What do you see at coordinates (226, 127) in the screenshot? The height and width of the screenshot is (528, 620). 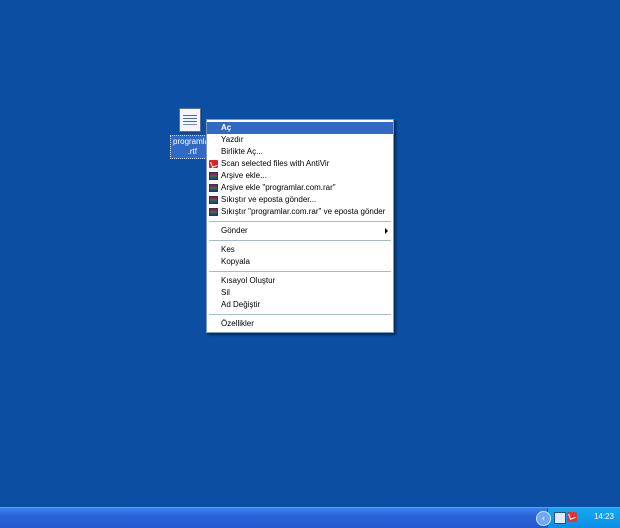 I see `menu-item-open-label: Aç` at bounding box center [226, 127].